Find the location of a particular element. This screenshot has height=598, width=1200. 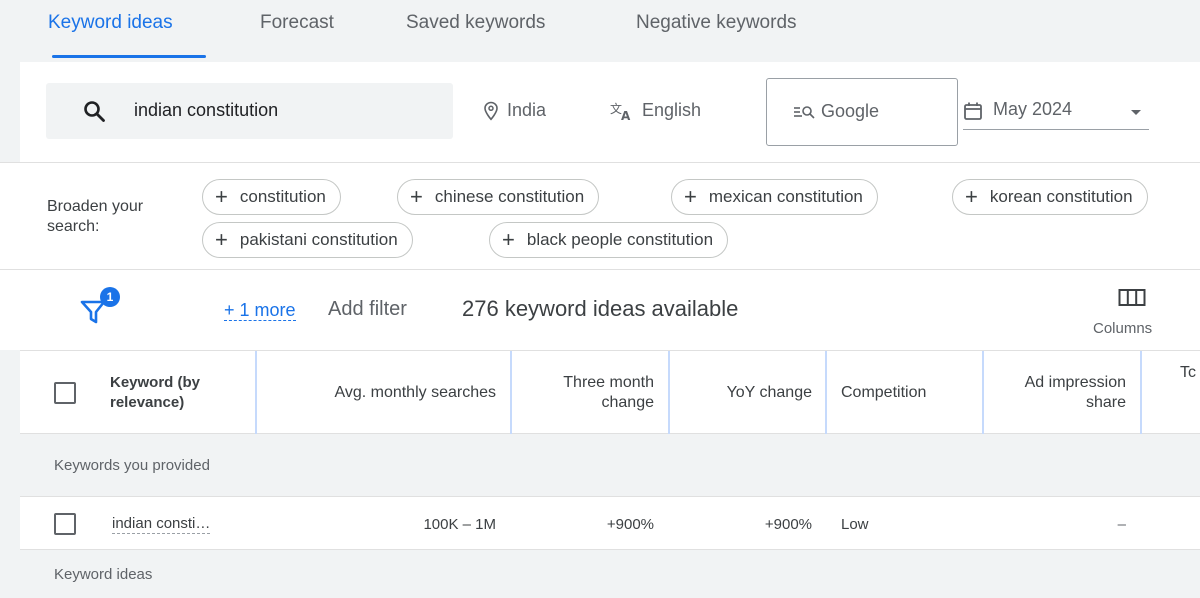

tab-saved-keywords: Saved keywords is located at coordinates (475, 23).